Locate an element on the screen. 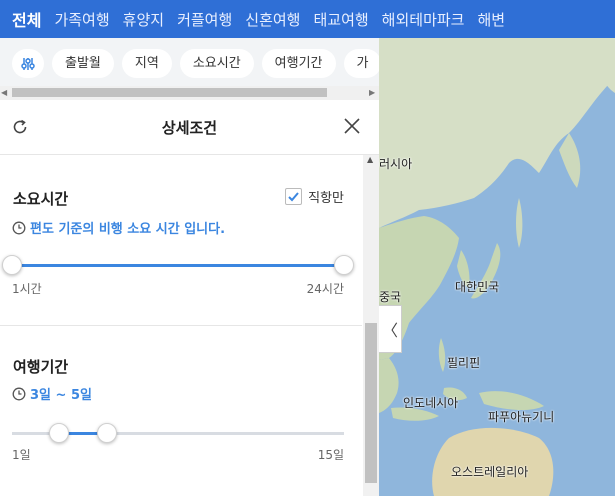 This screenshot has width=615, height=496. tab-resort: 휴양지 is located at coordinates (137, 19).